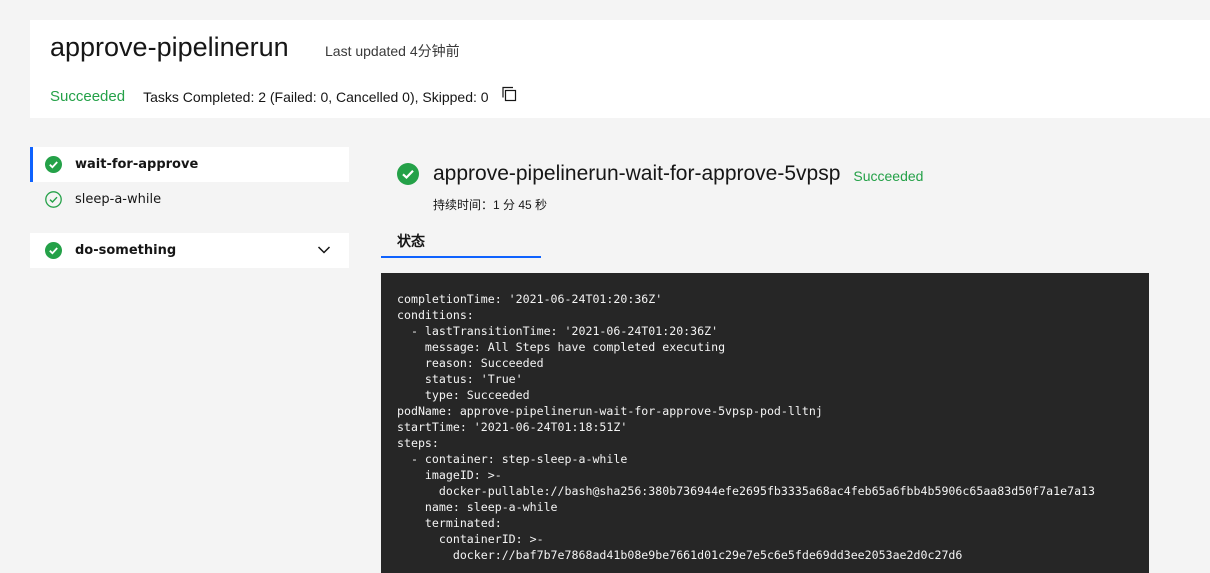 The width and height of the screenshot is (1210, 573). I want to click on task-label: do-something, so click(126, 250).